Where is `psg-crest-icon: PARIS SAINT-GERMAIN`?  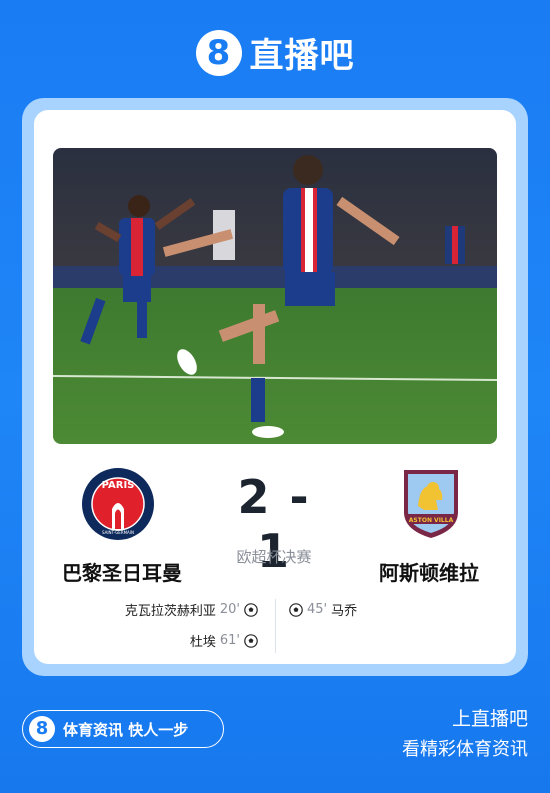 psg-crest-icon: PARIS SAINT-GERMAIN is located at coordinates (118, 504).